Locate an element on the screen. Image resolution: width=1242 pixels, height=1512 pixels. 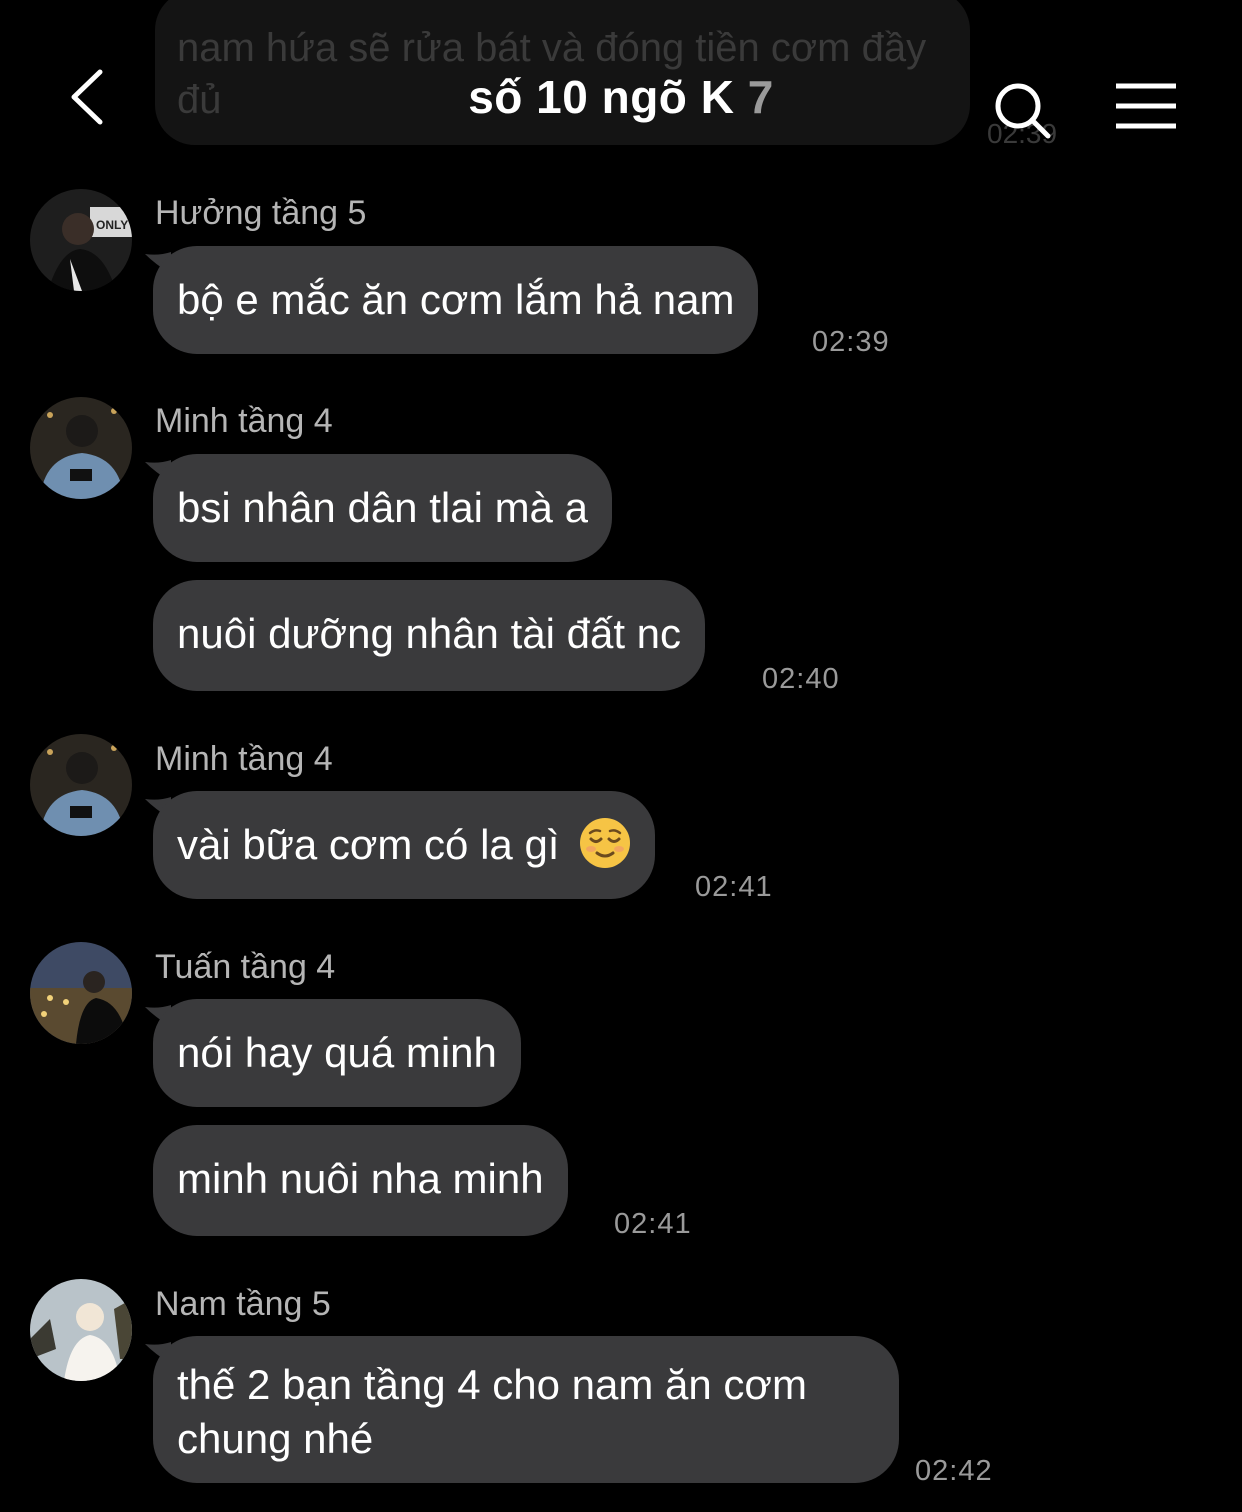
avatar-huong: ONLY is located at coordinates (81, 240).